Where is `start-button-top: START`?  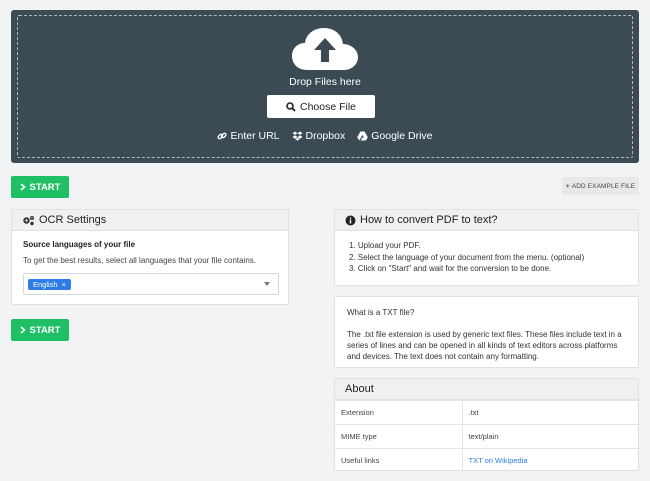
start-button-top: START is located at coordinates (40, 187).